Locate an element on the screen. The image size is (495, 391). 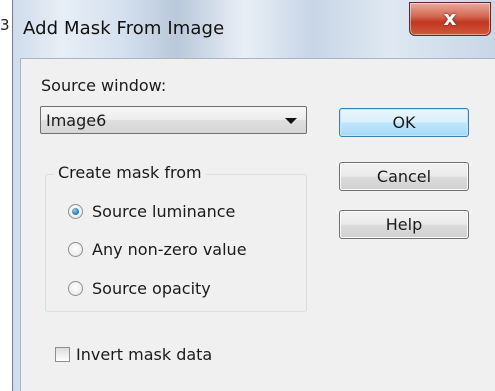
ok-button: OK is located at coordinates (404, 122).